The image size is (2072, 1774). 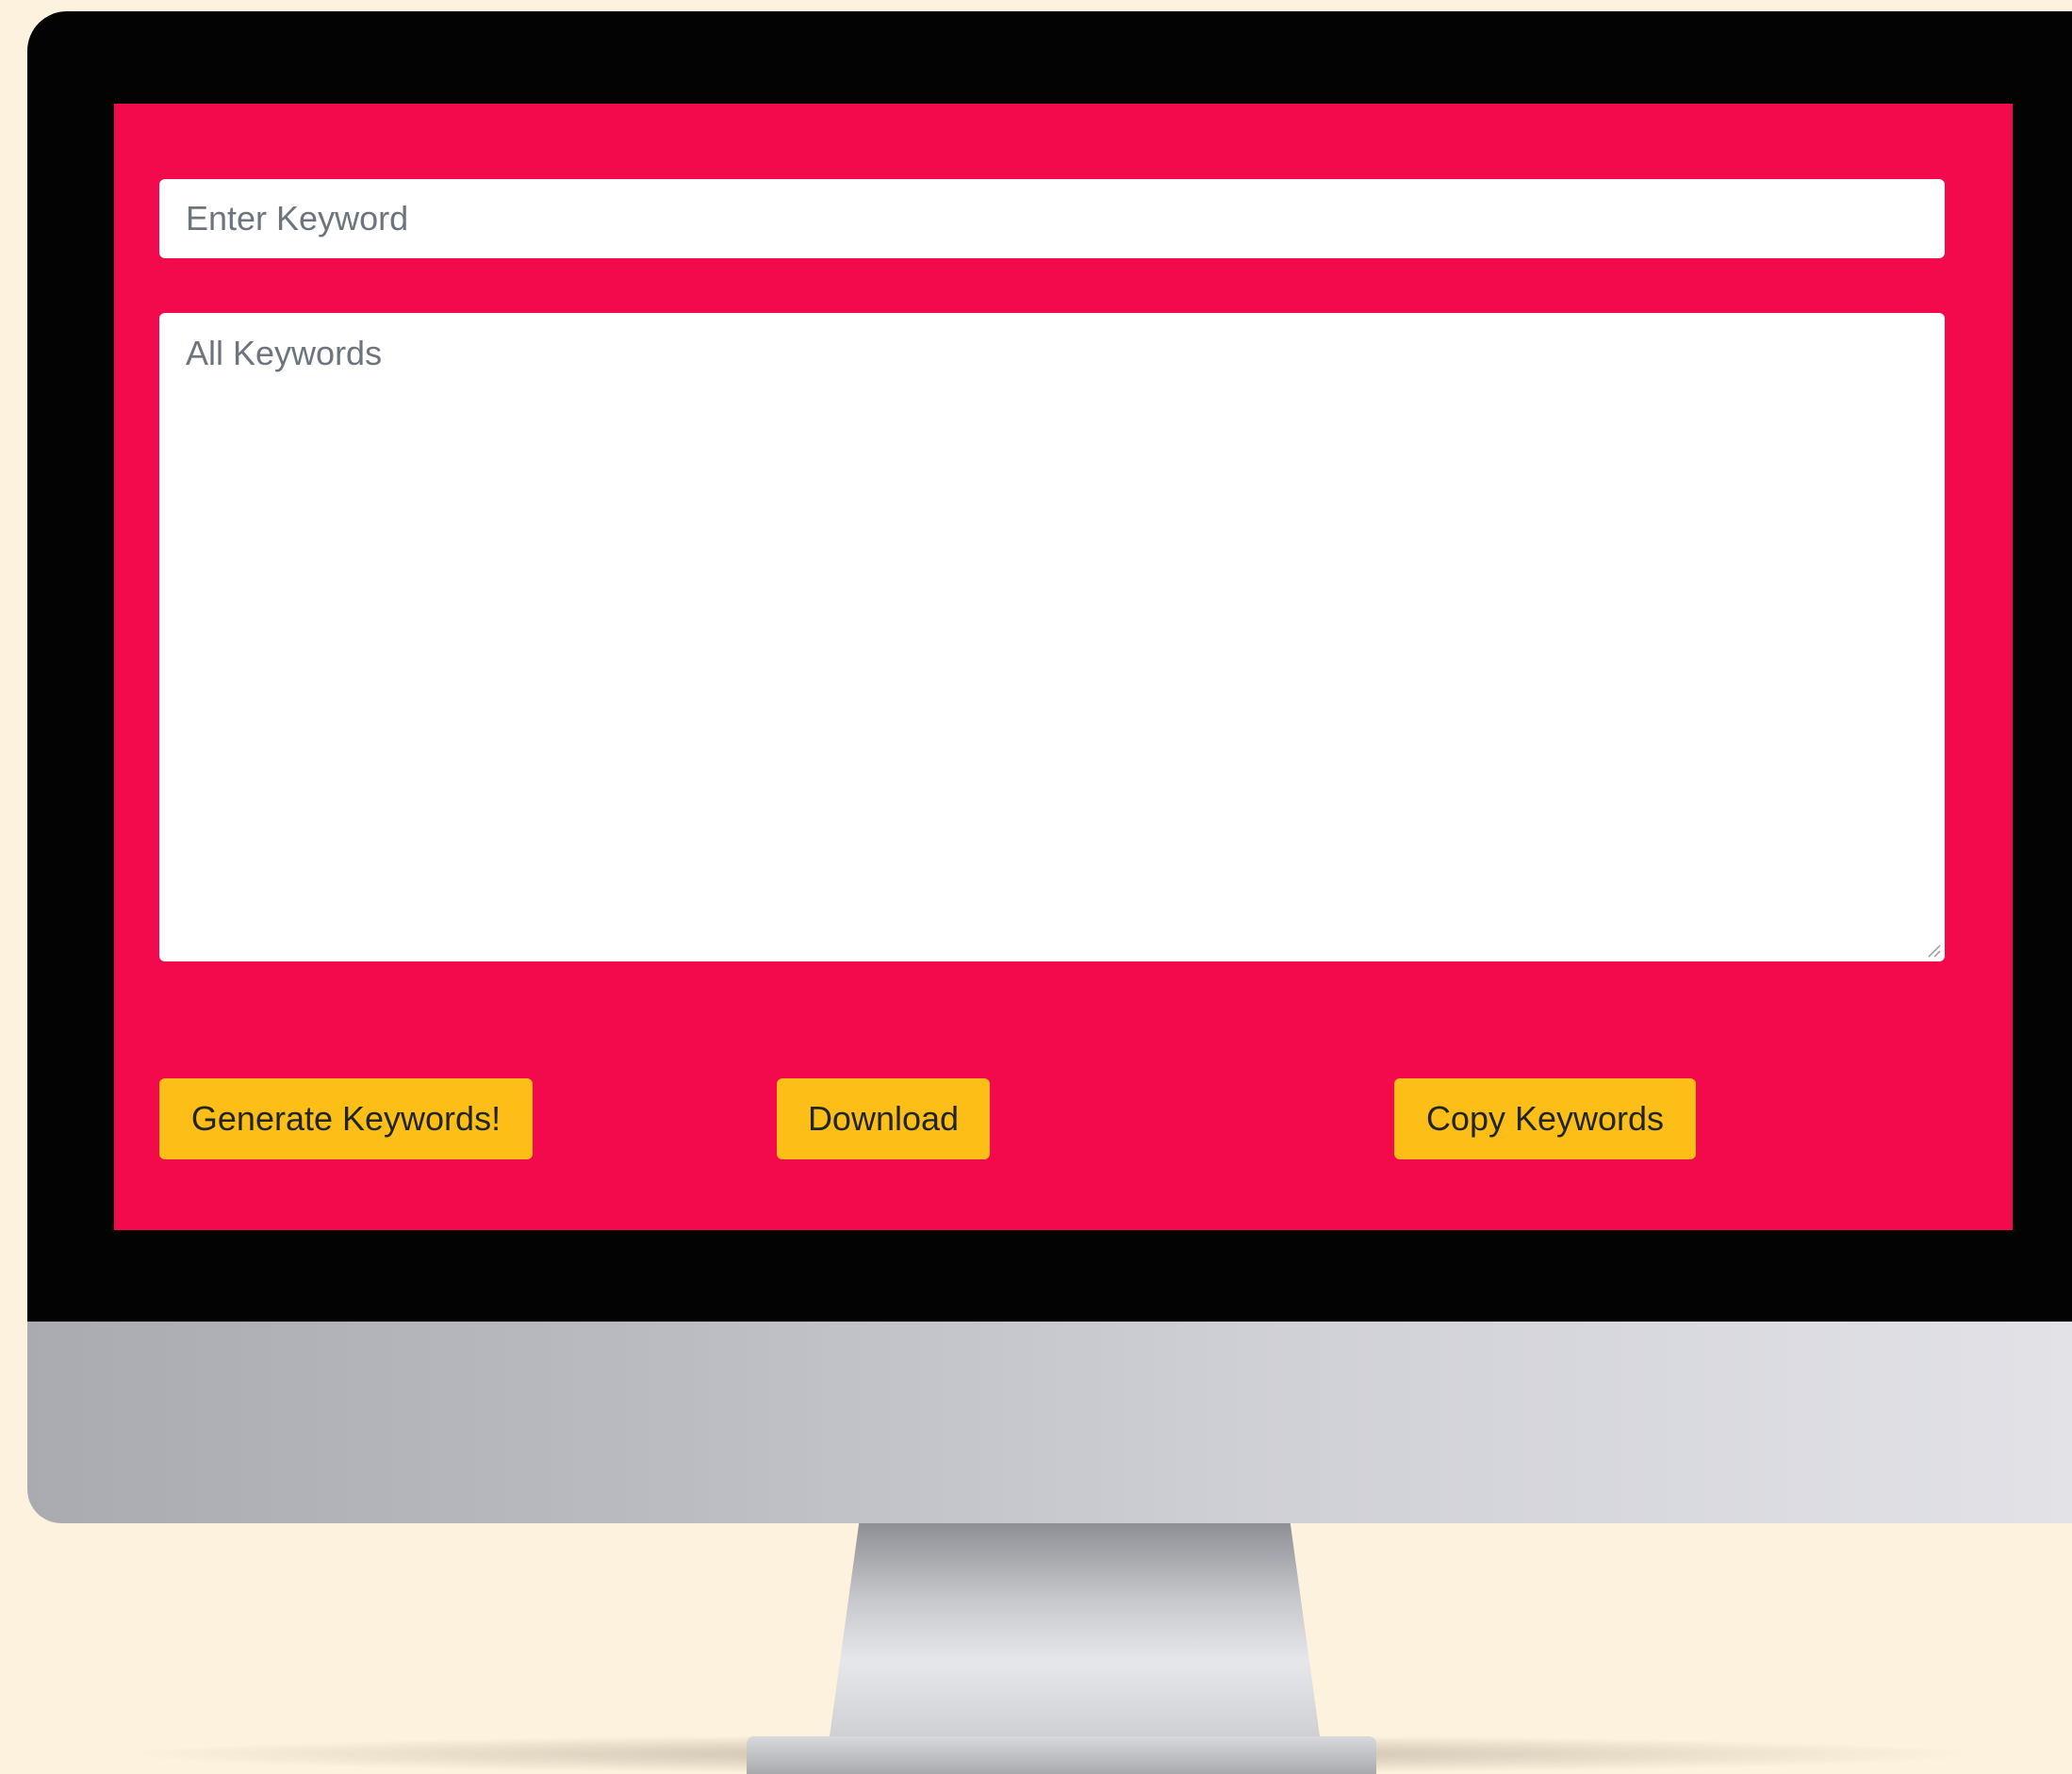 I want to click on resize-grip-icon, so click(x=1933, y=950).